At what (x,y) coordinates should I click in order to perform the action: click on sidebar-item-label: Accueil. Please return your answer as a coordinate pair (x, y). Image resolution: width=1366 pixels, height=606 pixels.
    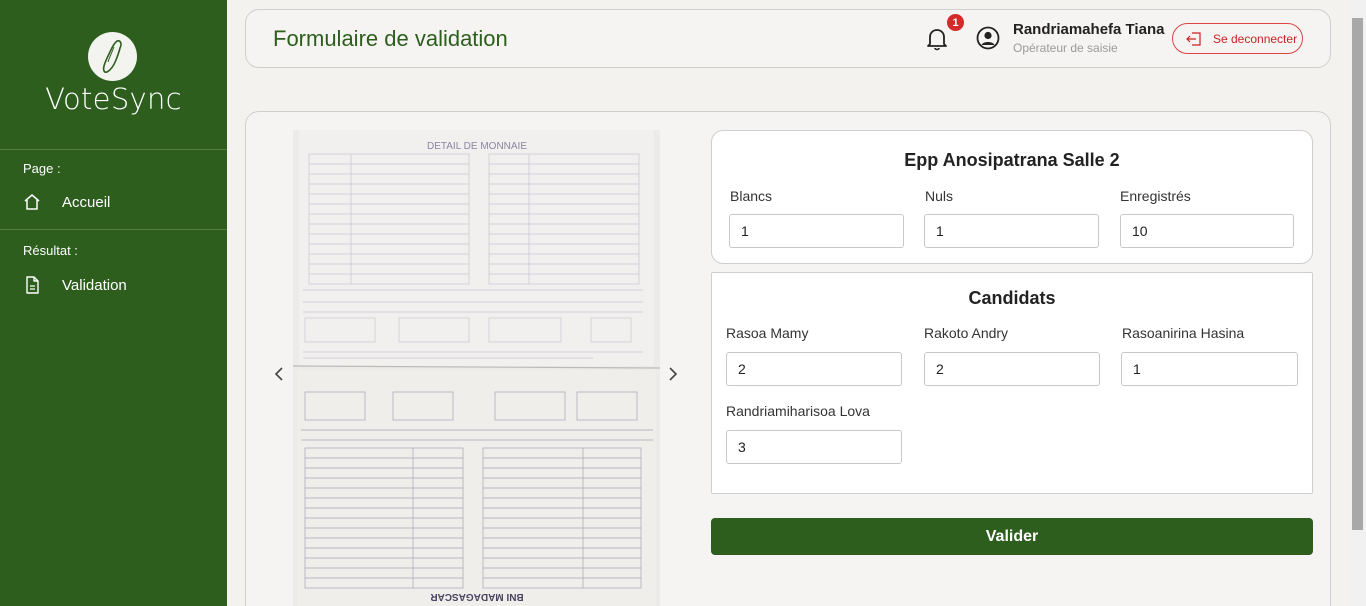
    Looking at the image, I should click on (86, 202).